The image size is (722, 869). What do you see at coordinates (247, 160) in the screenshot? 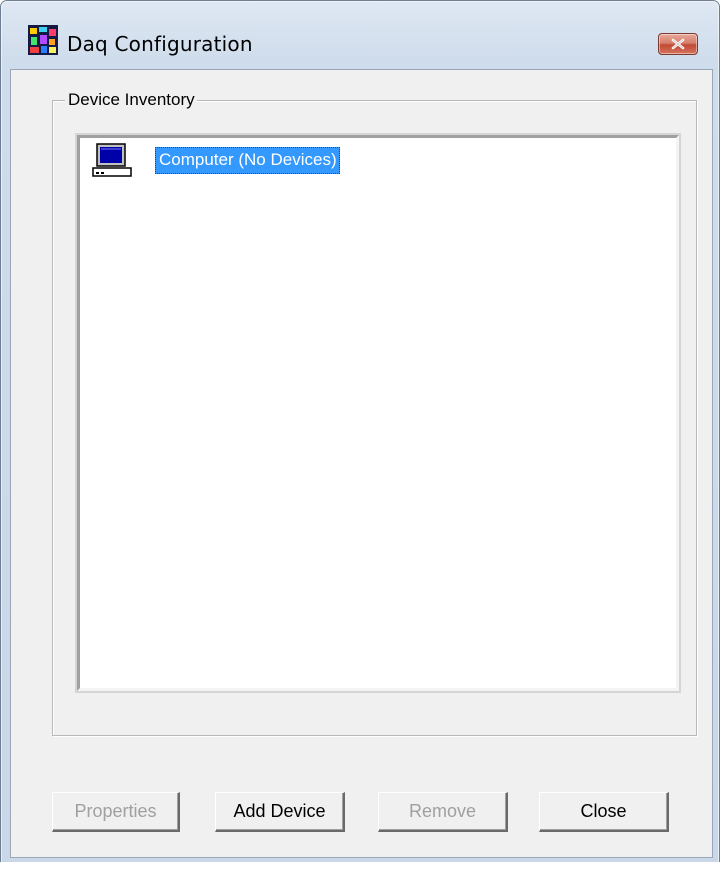
I see `tree-item-label: Computer (No Devices)` at bounding box center [247, 160].